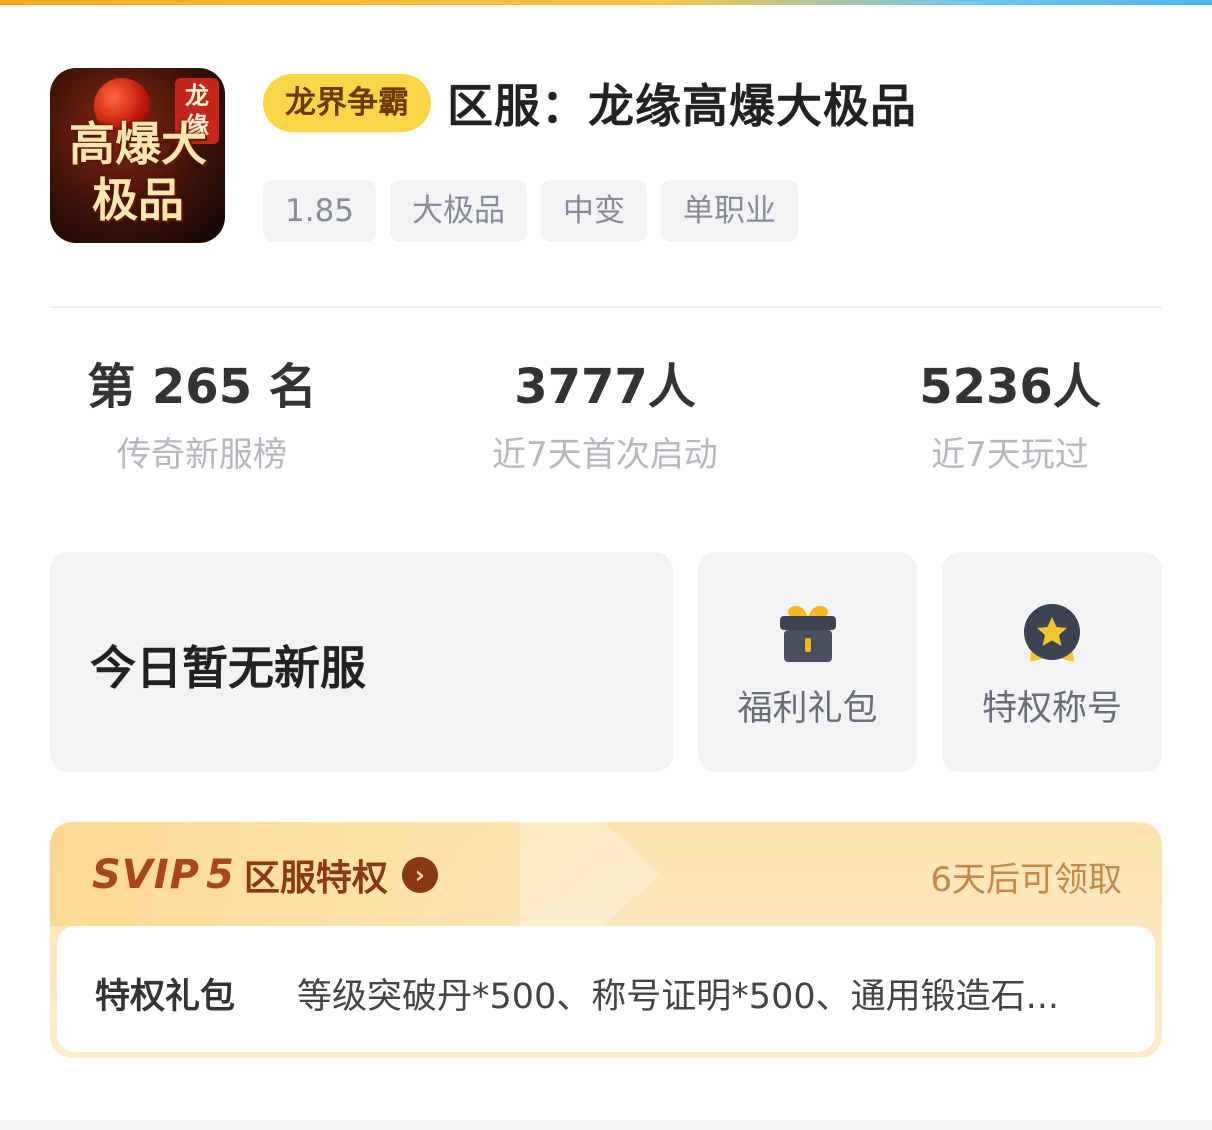  I want to click on divider, so click(606, 307).